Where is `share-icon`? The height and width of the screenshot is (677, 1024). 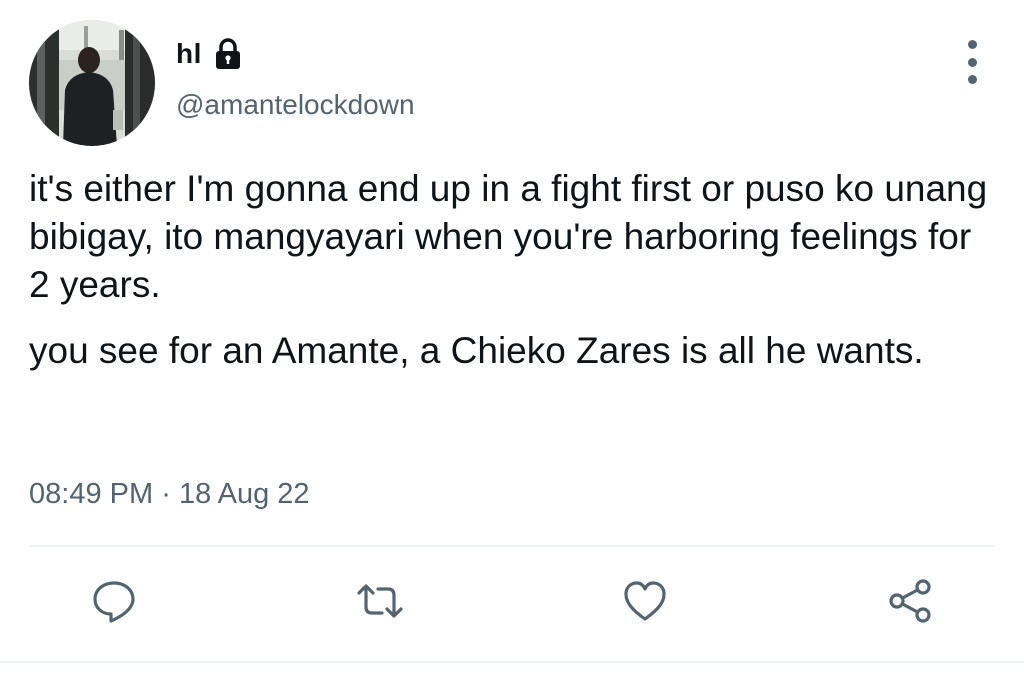
share-icon is located at coordinates (910, 603).